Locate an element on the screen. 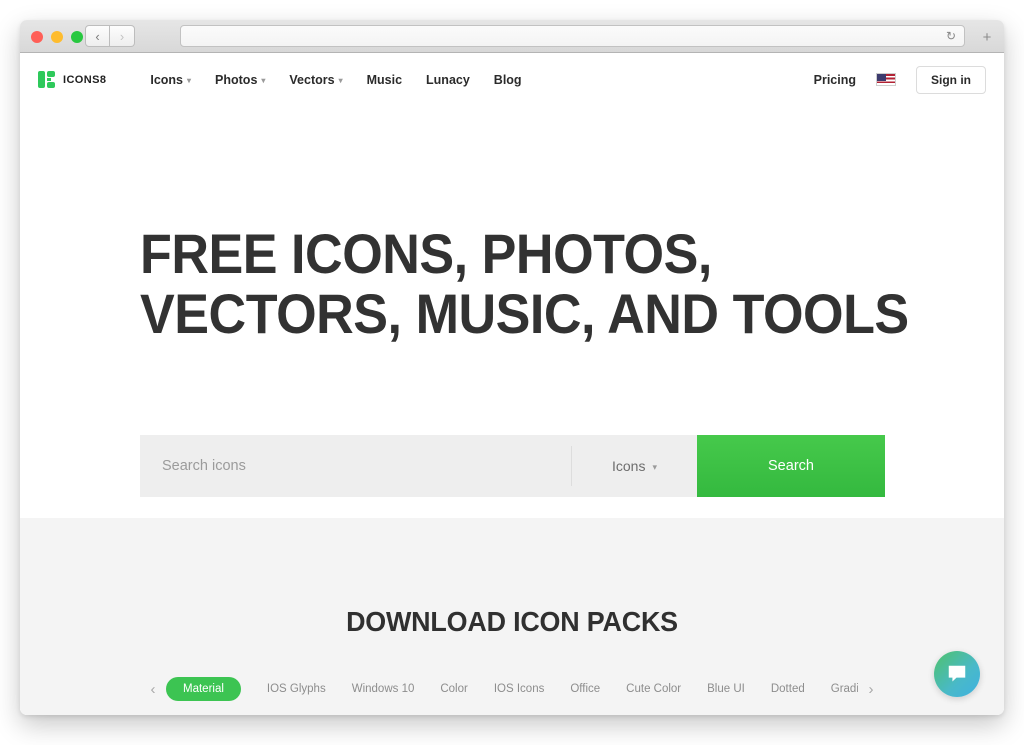 The height and width of the screenshot is (745, 1024). chat-bubble-icon is located at coordinates (957, 673).